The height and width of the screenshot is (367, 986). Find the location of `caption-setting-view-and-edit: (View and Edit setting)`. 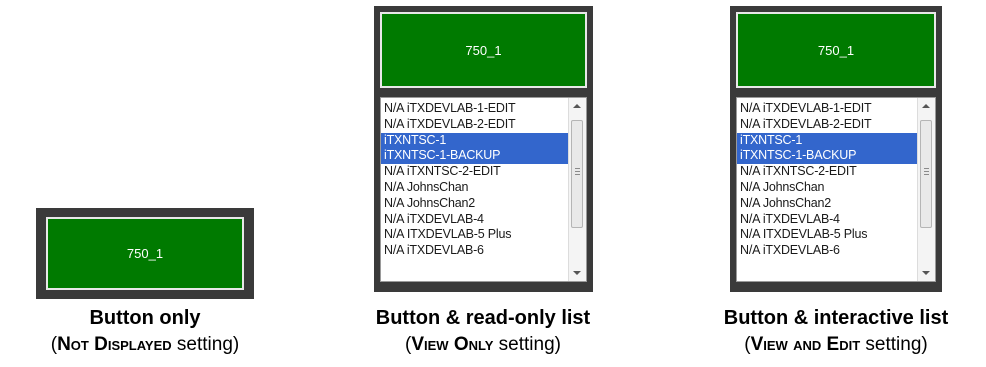

caption-setting-view-and-edit: (View and Edit setting) is located at coordinates (836, 344).